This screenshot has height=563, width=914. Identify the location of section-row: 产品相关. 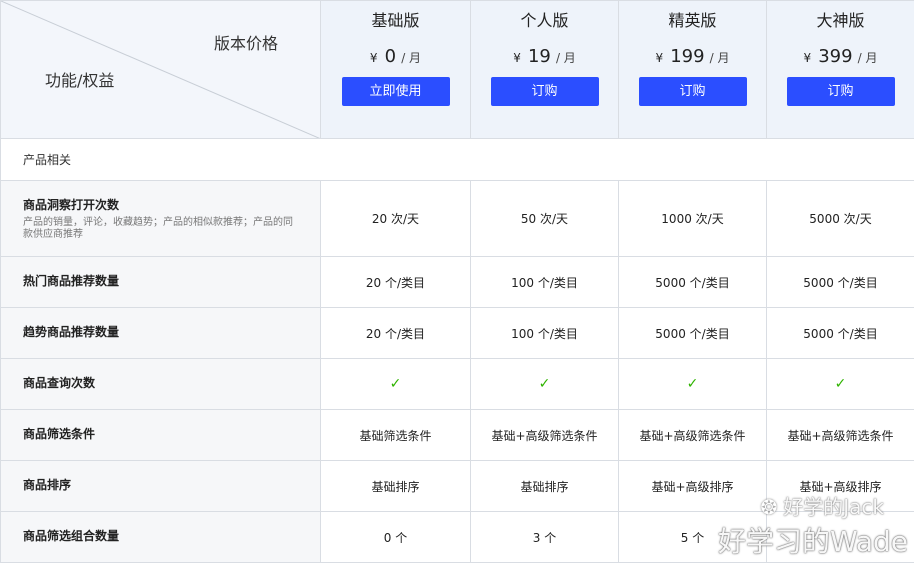
(457, 160).